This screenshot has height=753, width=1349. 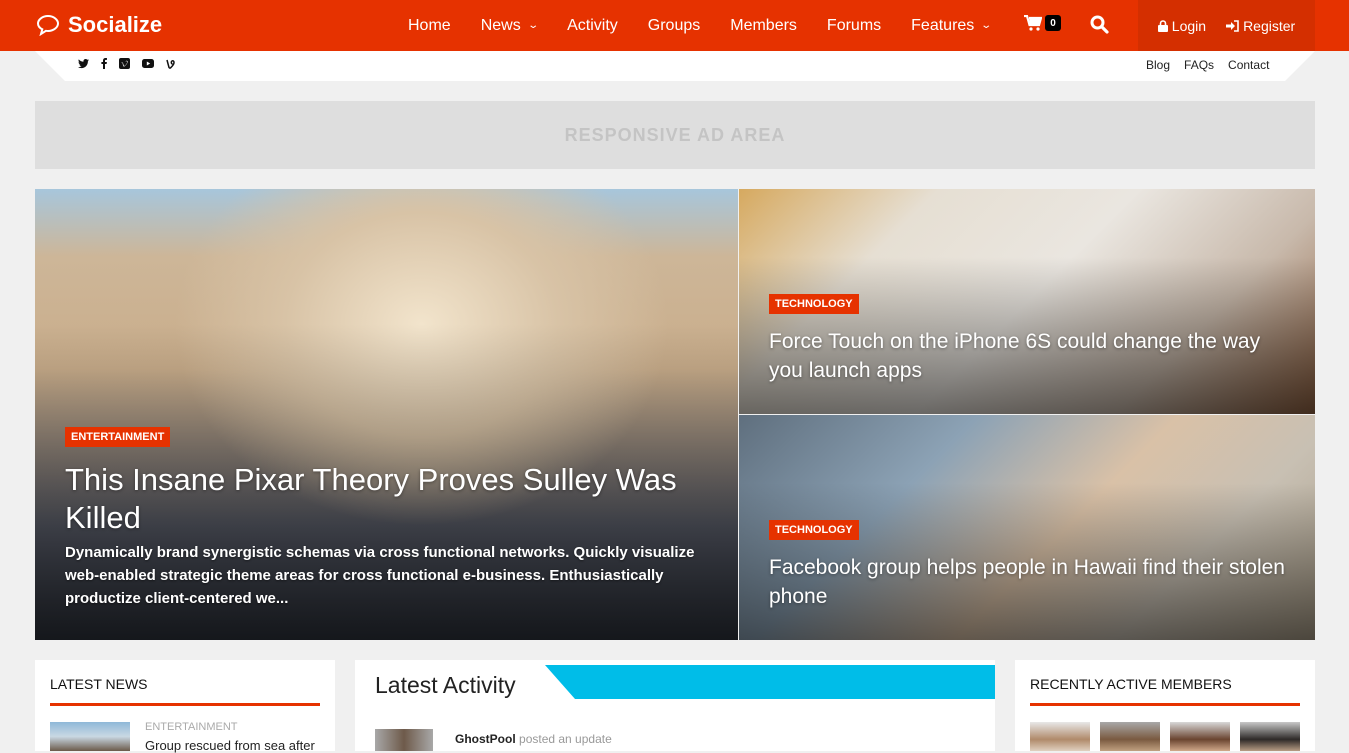 What do you see at coordinates (83, 63) in the screenshot?
I see `twitter-icon` at bounding box center [83, 63].